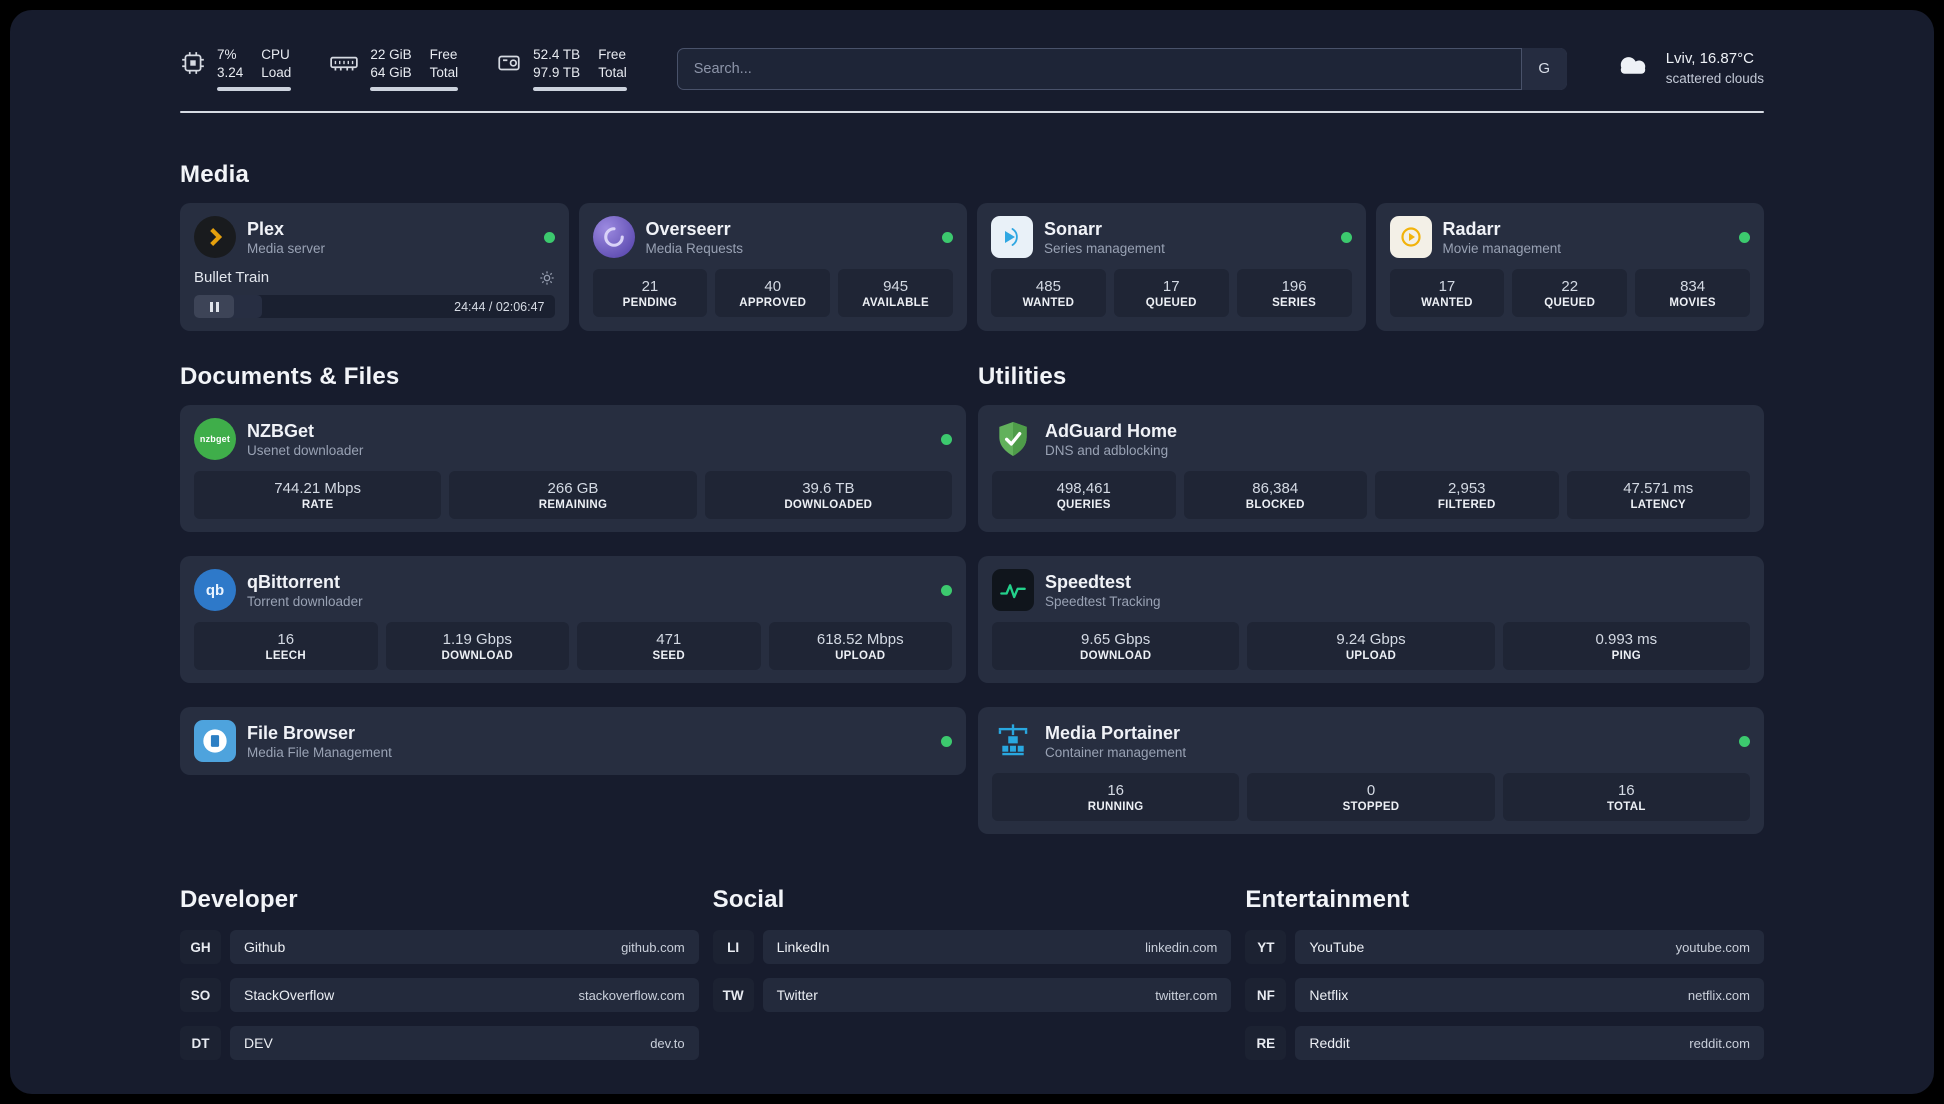  What do you see at coordinates (1115, 806) in the screenshot?
I see `stat-label: RUNNING` at bounding box center [1115, 806].